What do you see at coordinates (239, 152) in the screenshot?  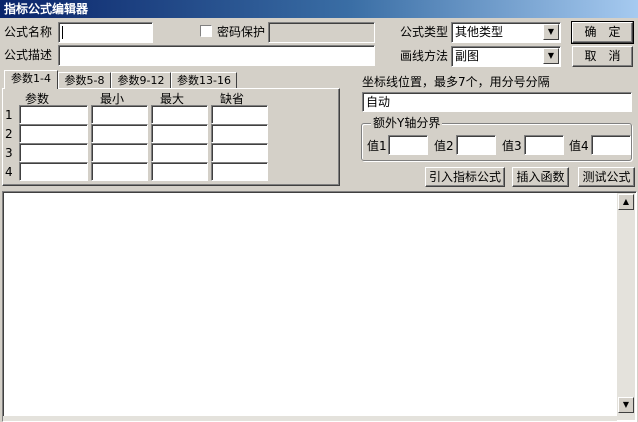 I see `param-3-default-input` at bounding box center [239, 152].